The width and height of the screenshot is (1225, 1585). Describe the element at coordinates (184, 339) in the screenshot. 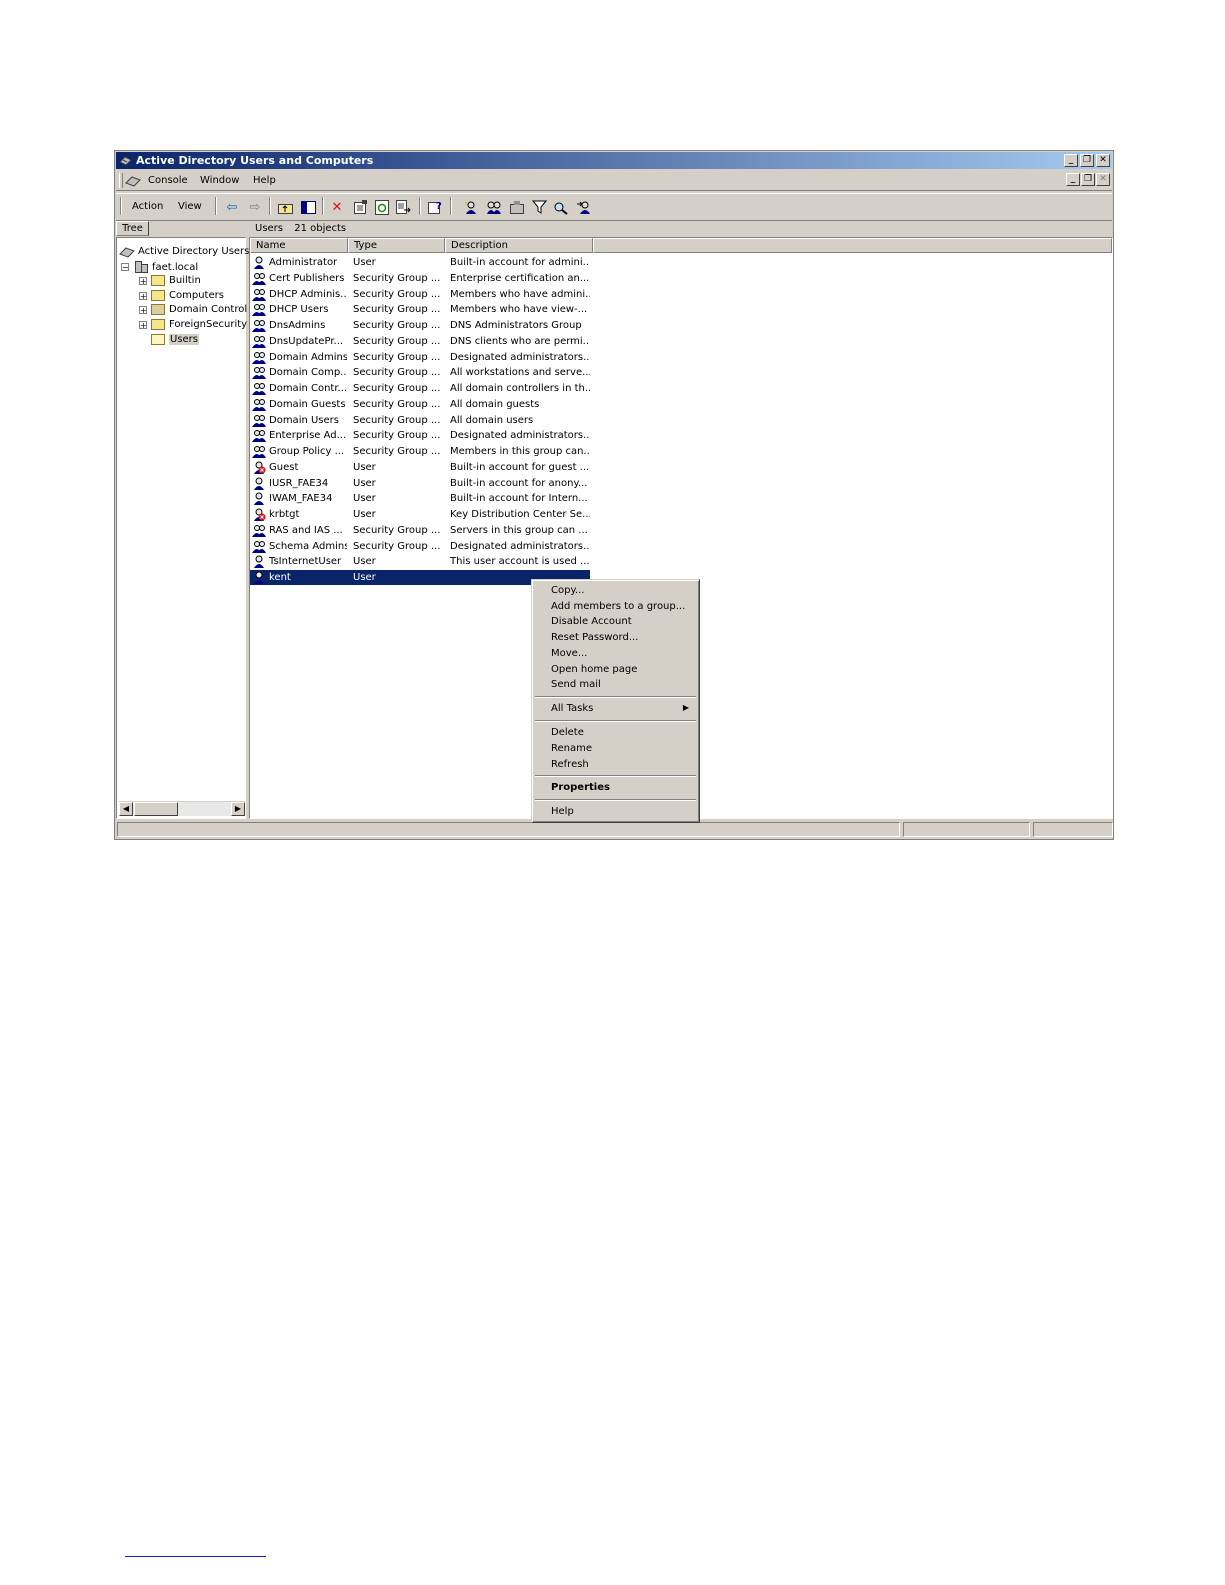

I see `tree-item-label: Users` at that location.